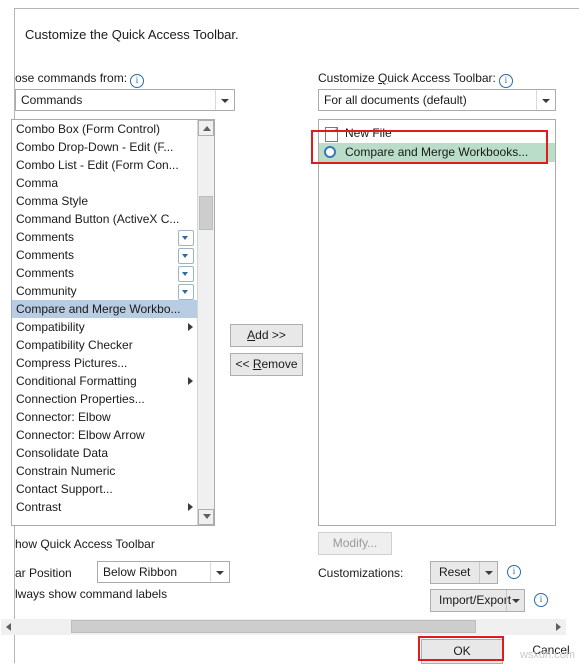 This screenshot has width=579, height=664. Describe the element at coordinates (455, 572) in the screenshot. I see `reset-button-label: Reset` at that location.